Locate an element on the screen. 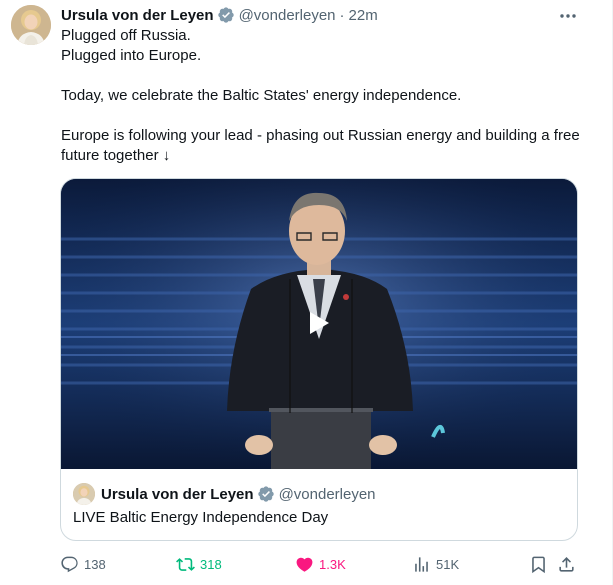 This screenshot has height=585, width=613. more-options-icon is located at coordinates (568, 16).